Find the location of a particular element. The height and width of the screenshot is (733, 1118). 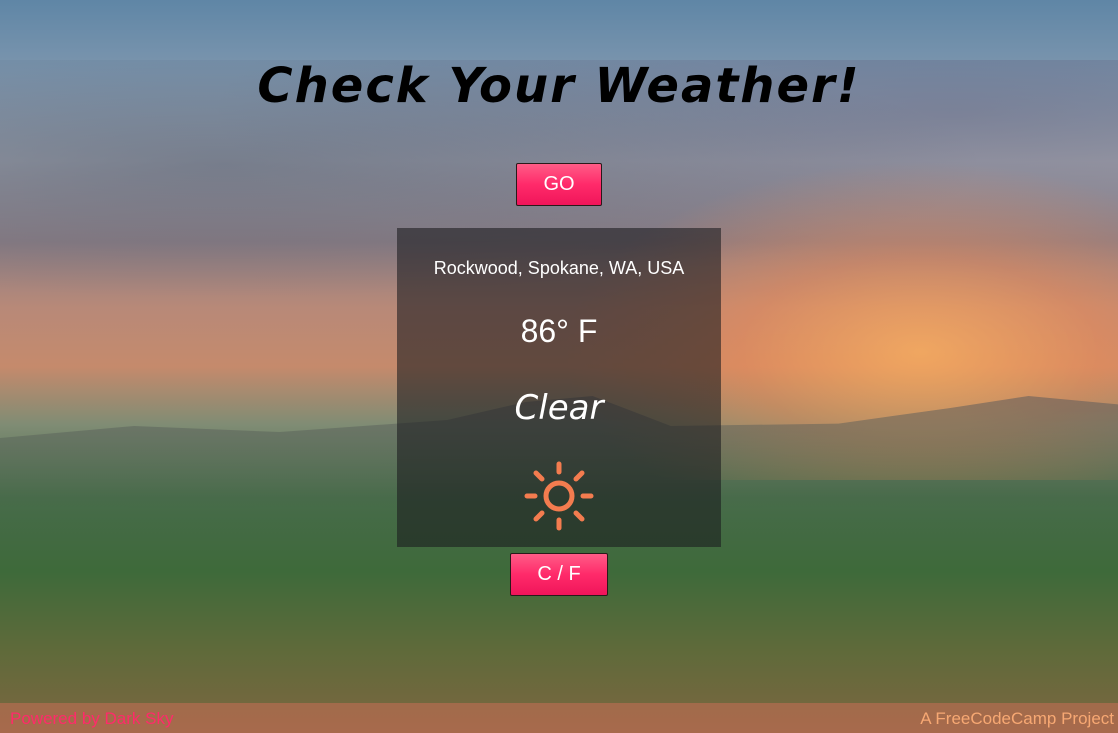

unit-toggle-button: C / F is located at coordinates (559, 574).